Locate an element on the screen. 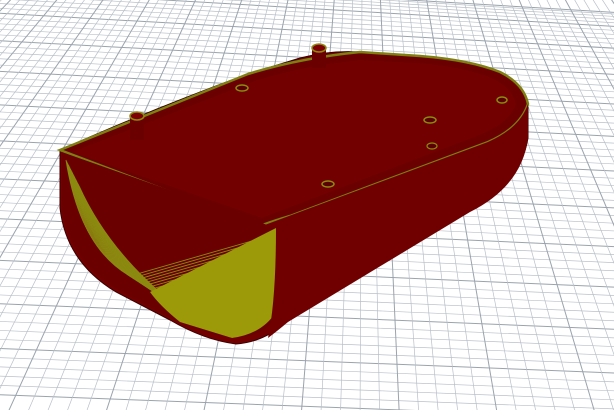 The image size is (614, 410). mounting-post-rear is located at coordinates (319, 55).